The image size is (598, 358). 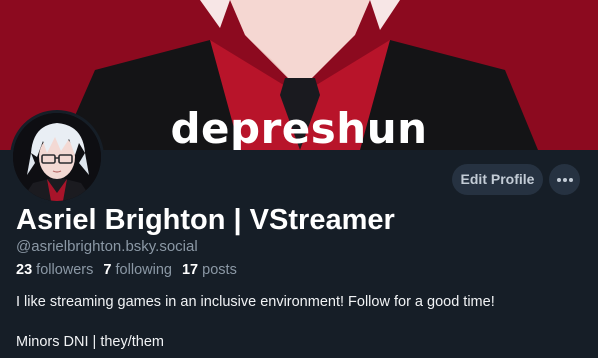 I want to click on followers-label: followers, so click(x=65, y=270).